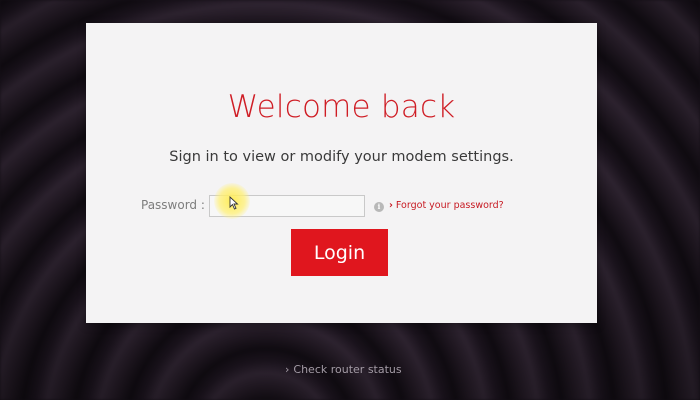  What do you see at coordinates (341, 107) in the screenshot?
I see `page-title: Welcome back` at bounding box center [341, 107].